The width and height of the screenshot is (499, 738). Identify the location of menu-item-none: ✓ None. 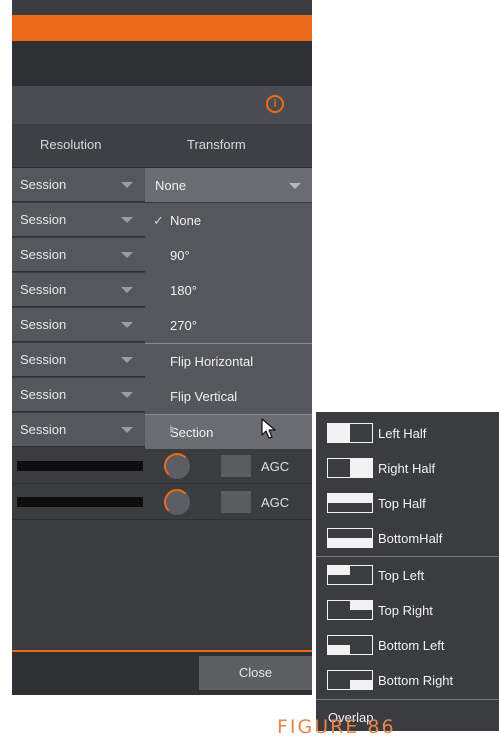
(228, 220).